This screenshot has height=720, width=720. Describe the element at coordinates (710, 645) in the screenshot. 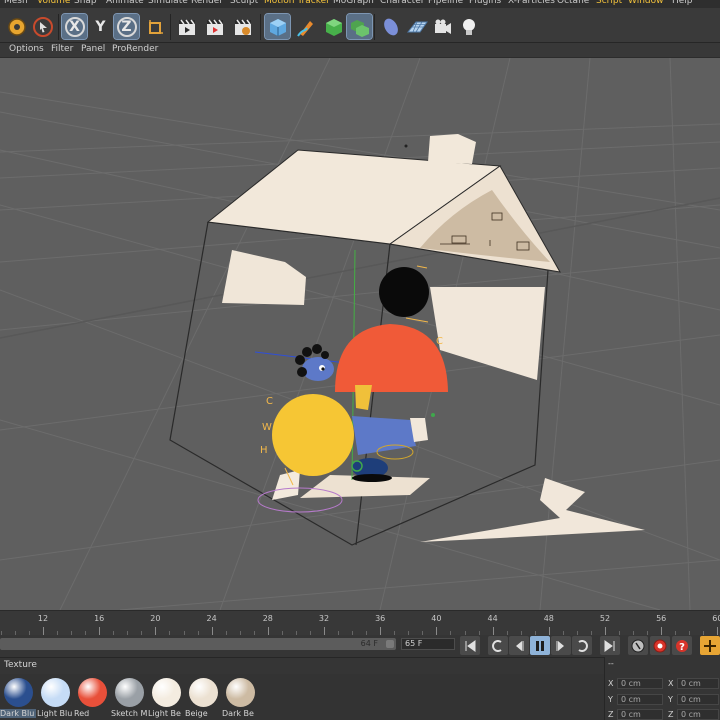

I see `keyframe-selection-button` at that location.